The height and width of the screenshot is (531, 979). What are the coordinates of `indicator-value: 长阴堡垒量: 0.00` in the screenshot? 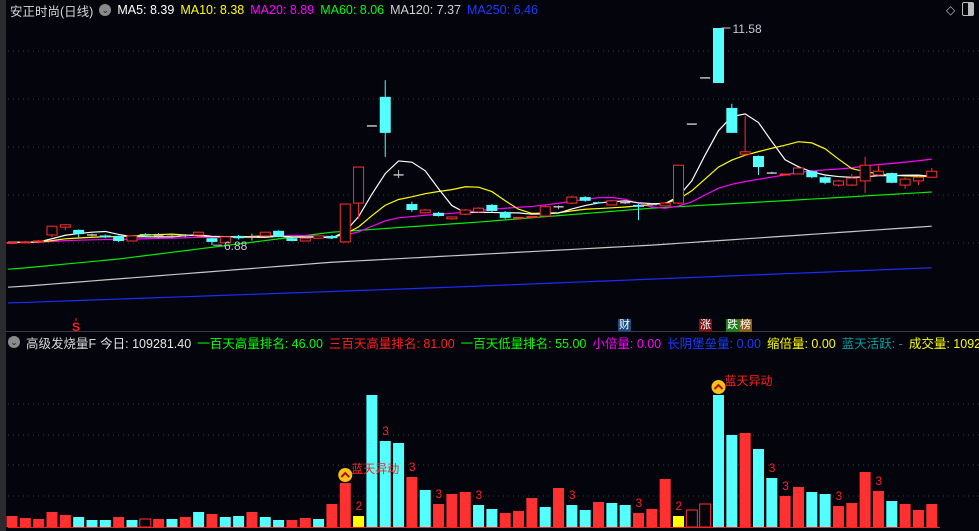 It's located at (714, 343).